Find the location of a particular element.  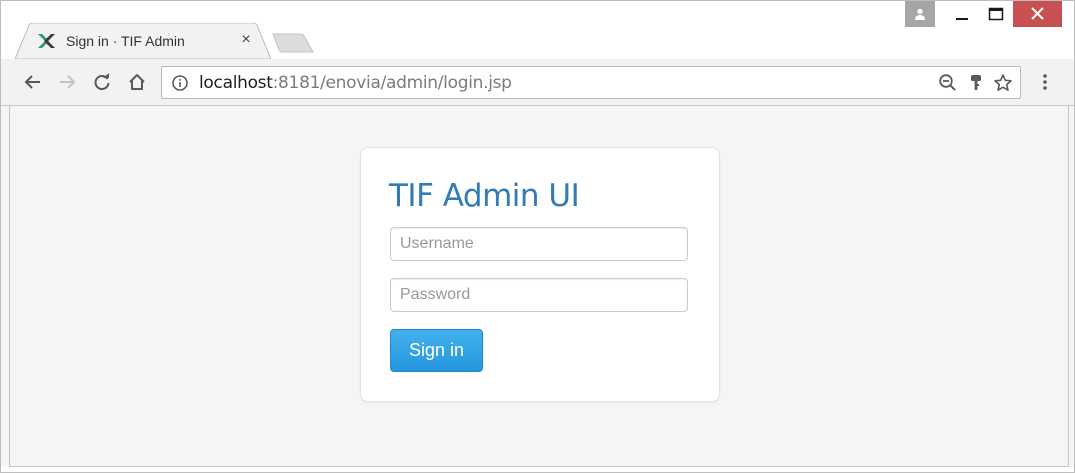

home-button is located at coordinates (137, 82).